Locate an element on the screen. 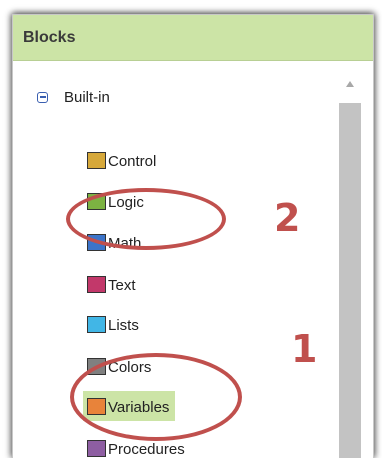  vertical-scrollbar is located at coordinates (350, 265).